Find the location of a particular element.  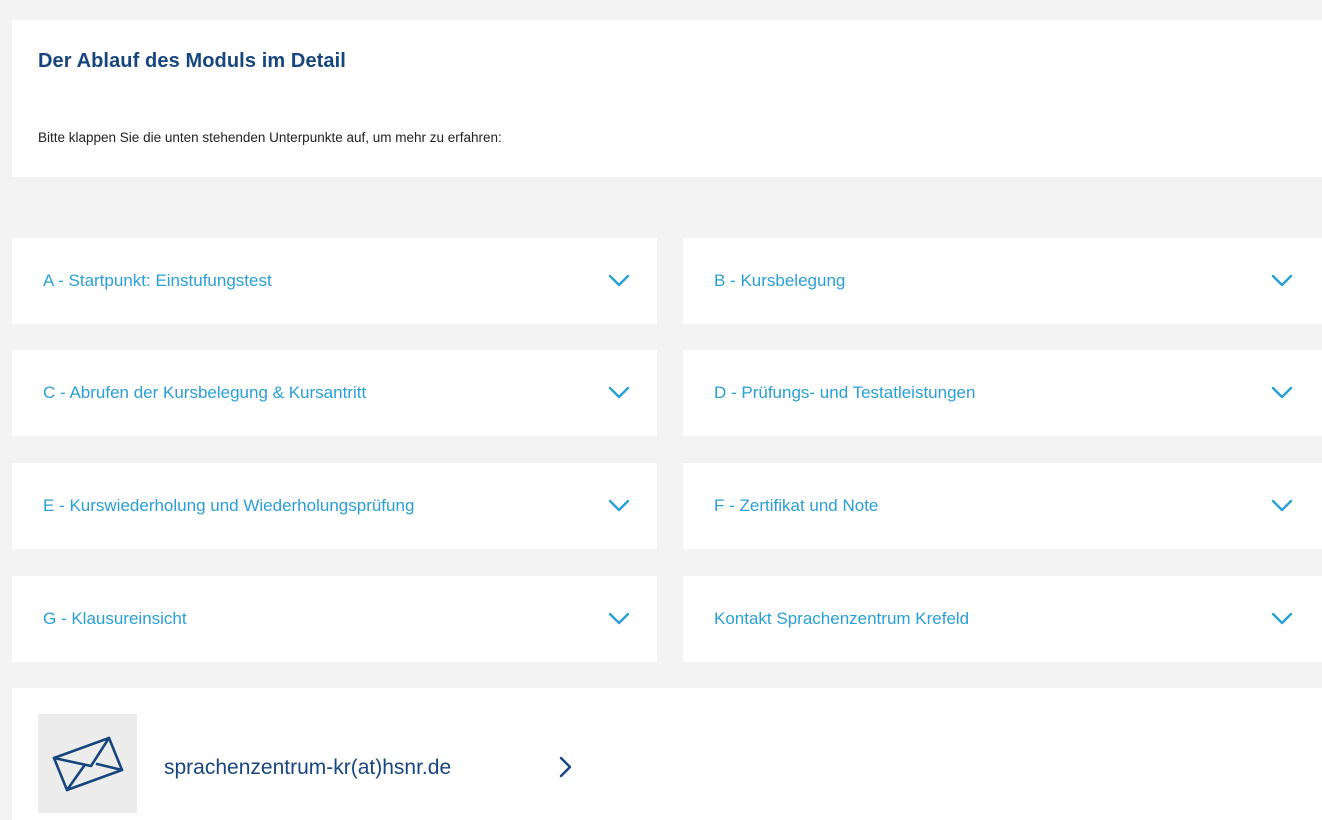

accordion-item-label: D - Prüfungs- und Testatleistungen is located at coordinates (845, 392).